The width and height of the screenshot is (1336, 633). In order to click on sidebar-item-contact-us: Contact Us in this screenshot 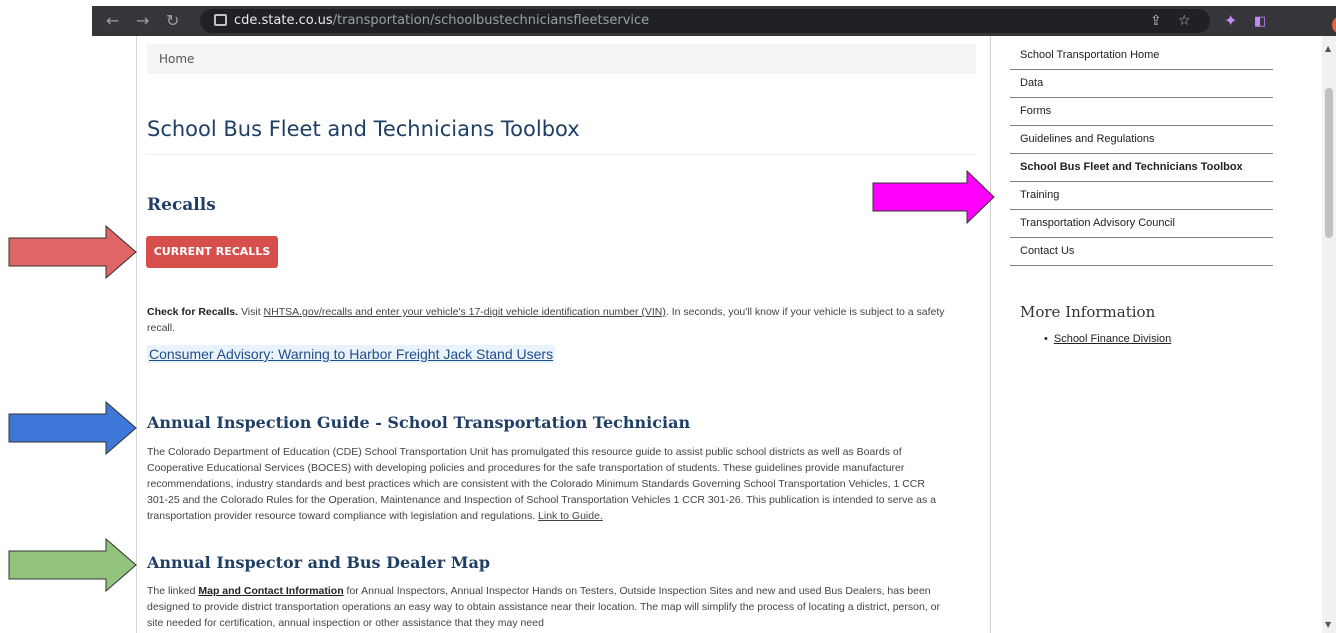, I will do `click(1141, 252)`.